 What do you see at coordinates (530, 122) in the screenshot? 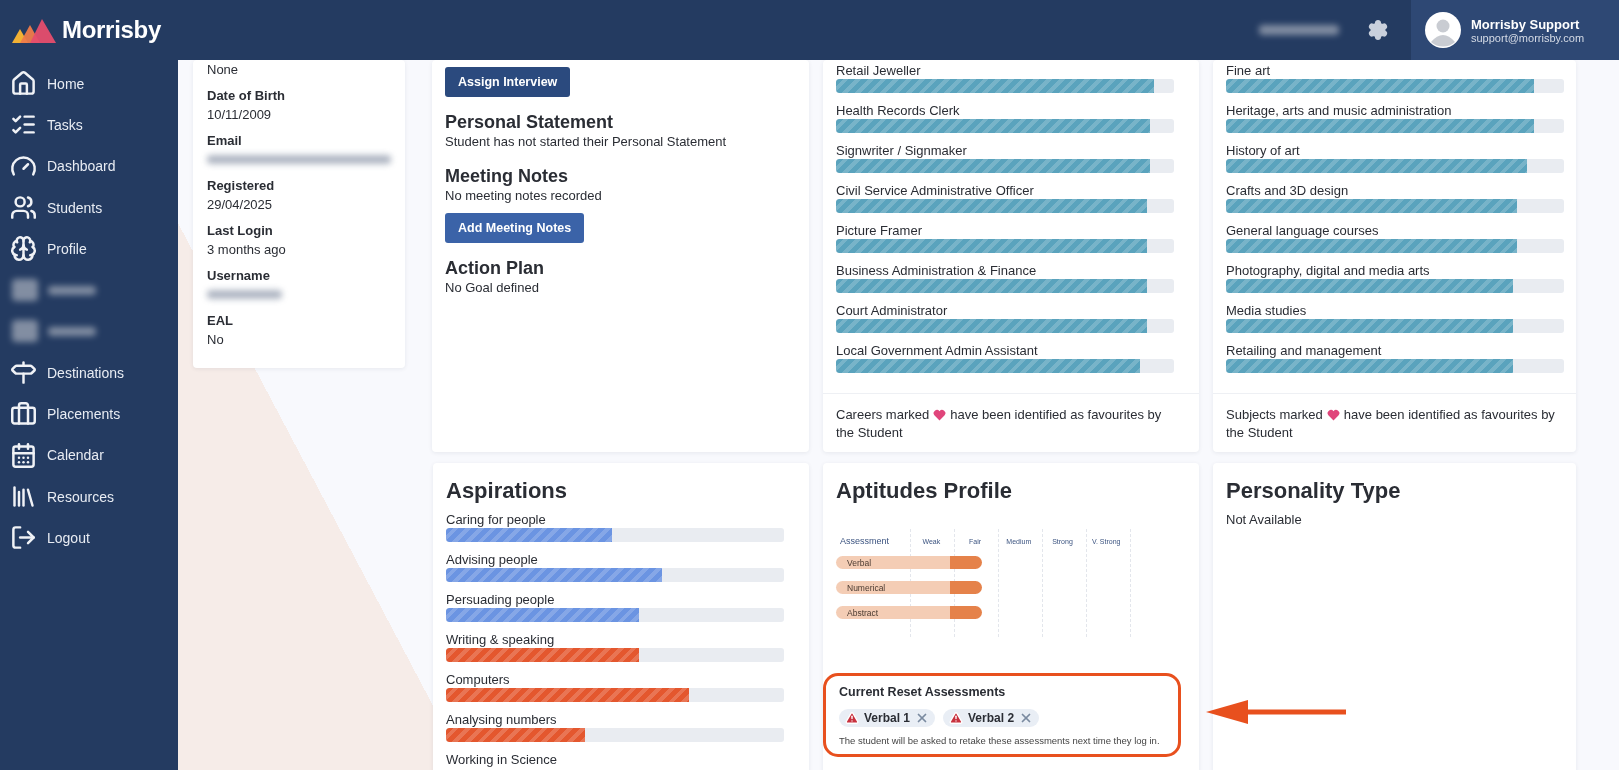
I see `section-title: Personal Statement` at bounding box center [530, 122].